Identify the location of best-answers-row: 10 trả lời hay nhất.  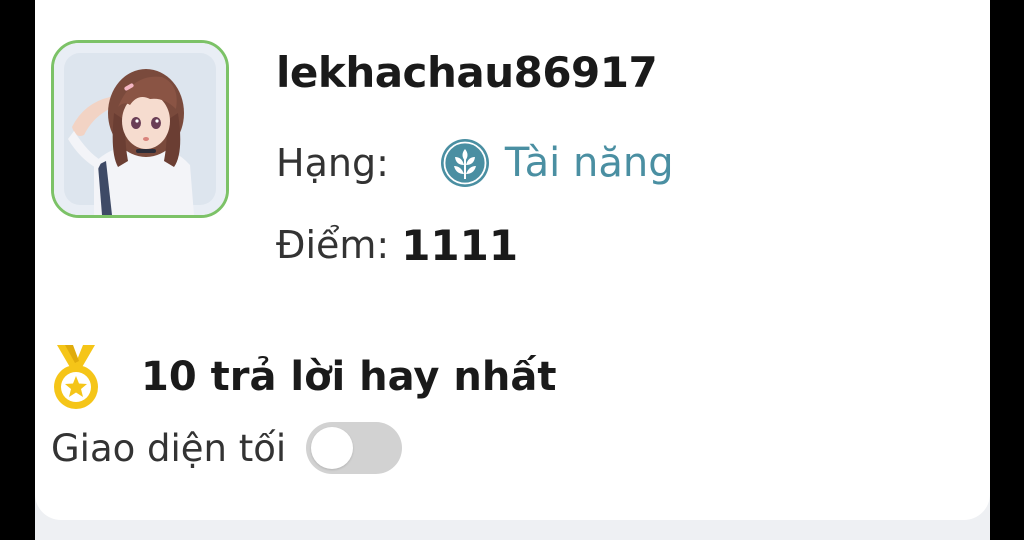
(304, 377).